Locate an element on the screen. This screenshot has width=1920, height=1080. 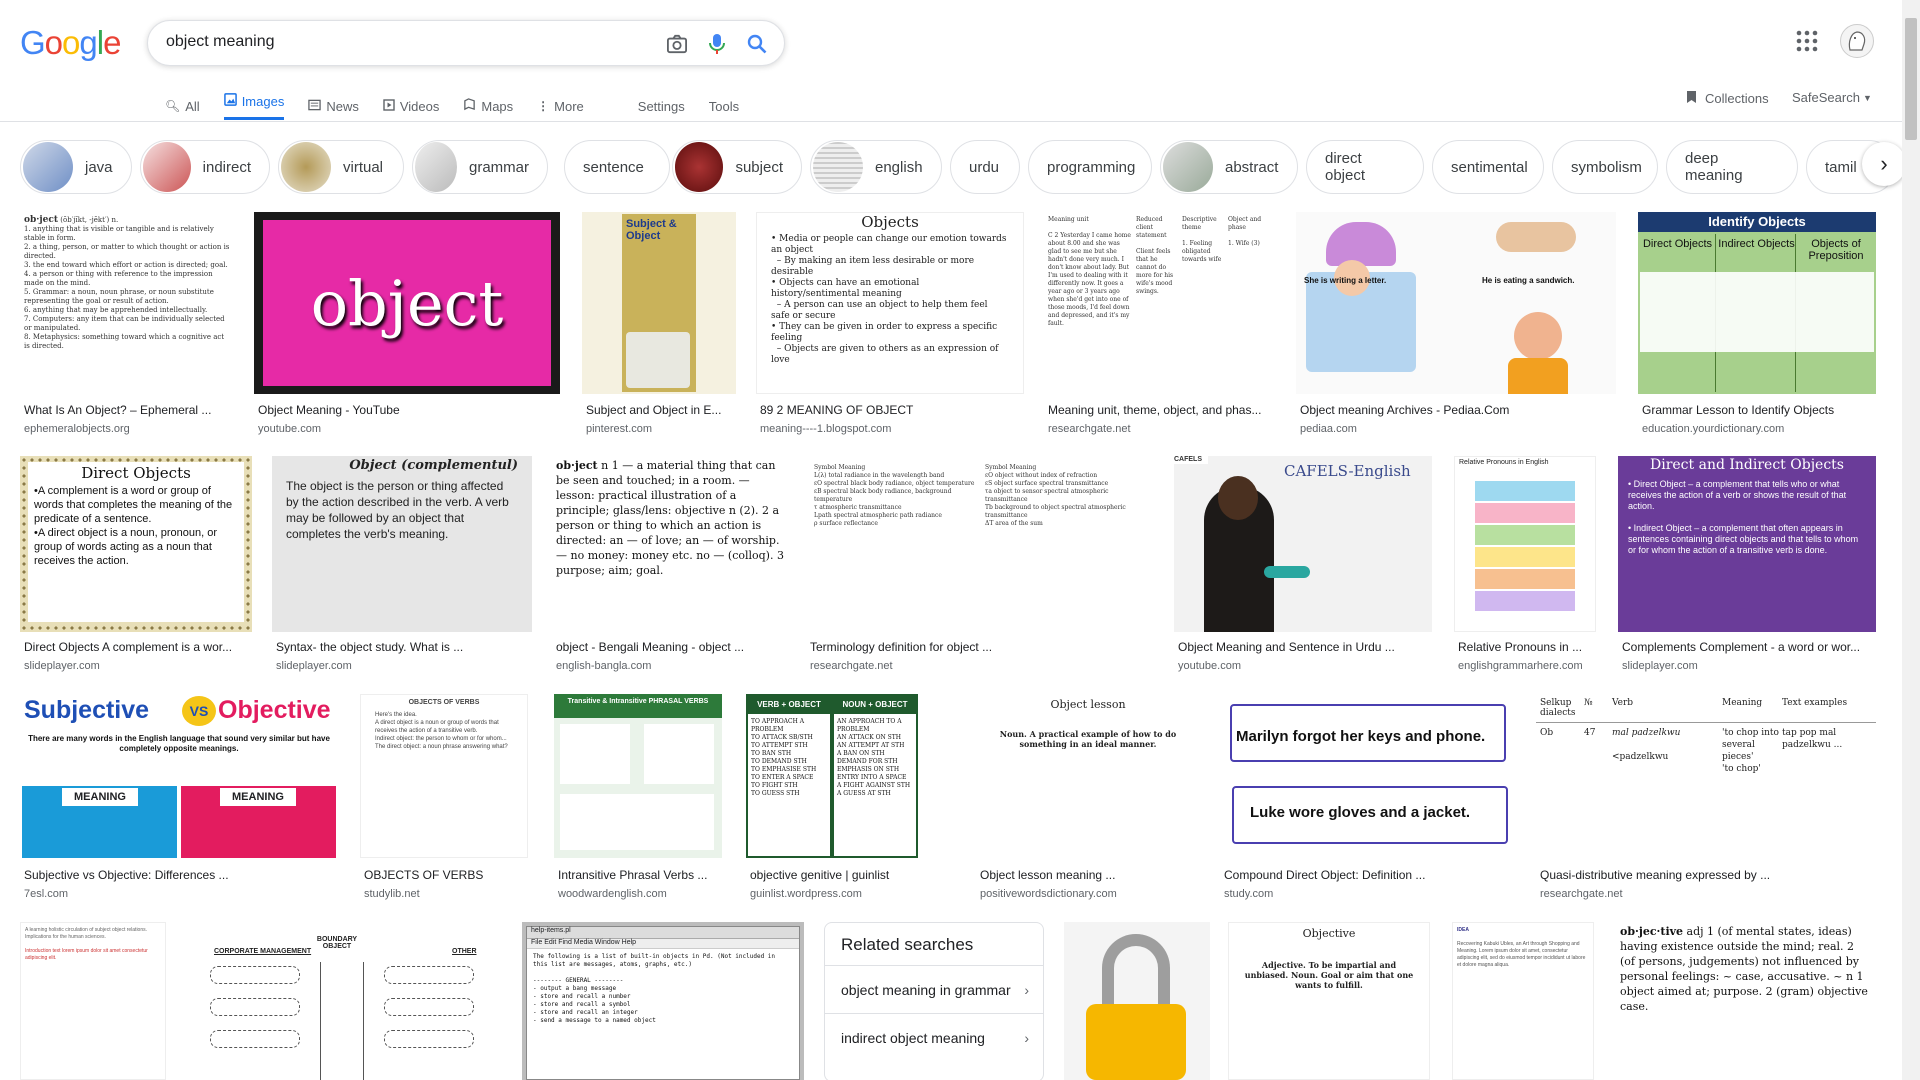
tab-news: News is located at coordinates (333, 105).